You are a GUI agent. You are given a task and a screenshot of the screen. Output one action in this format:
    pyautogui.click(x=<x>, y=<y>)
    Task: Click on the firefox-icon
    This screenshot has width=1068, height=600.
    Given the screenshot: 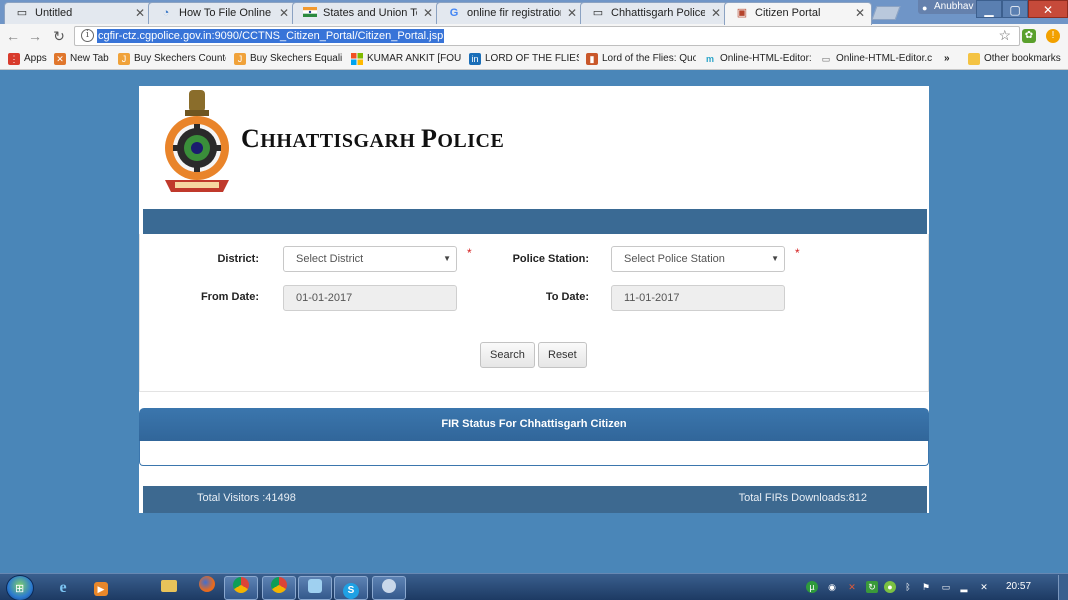 What is the action you would take?
    pyautogui.click(x=207, y=588)
    